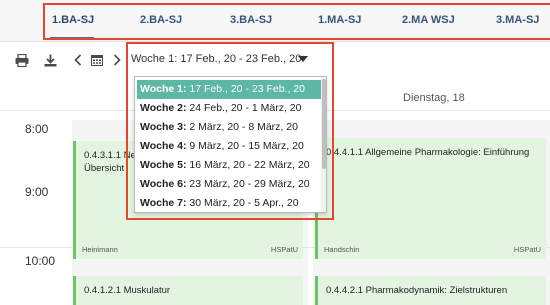  Describe the element at coordinates (78, 60) in the screenshot. I see `chevron-left-icon` at that location.